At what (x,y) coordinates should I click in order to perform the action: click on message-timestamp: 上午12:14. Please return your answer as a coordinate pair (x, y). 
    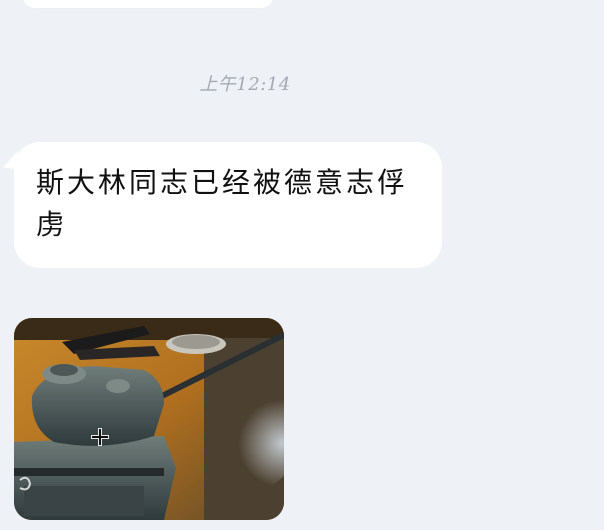
    Looking at the image, I should click on (245, 84).